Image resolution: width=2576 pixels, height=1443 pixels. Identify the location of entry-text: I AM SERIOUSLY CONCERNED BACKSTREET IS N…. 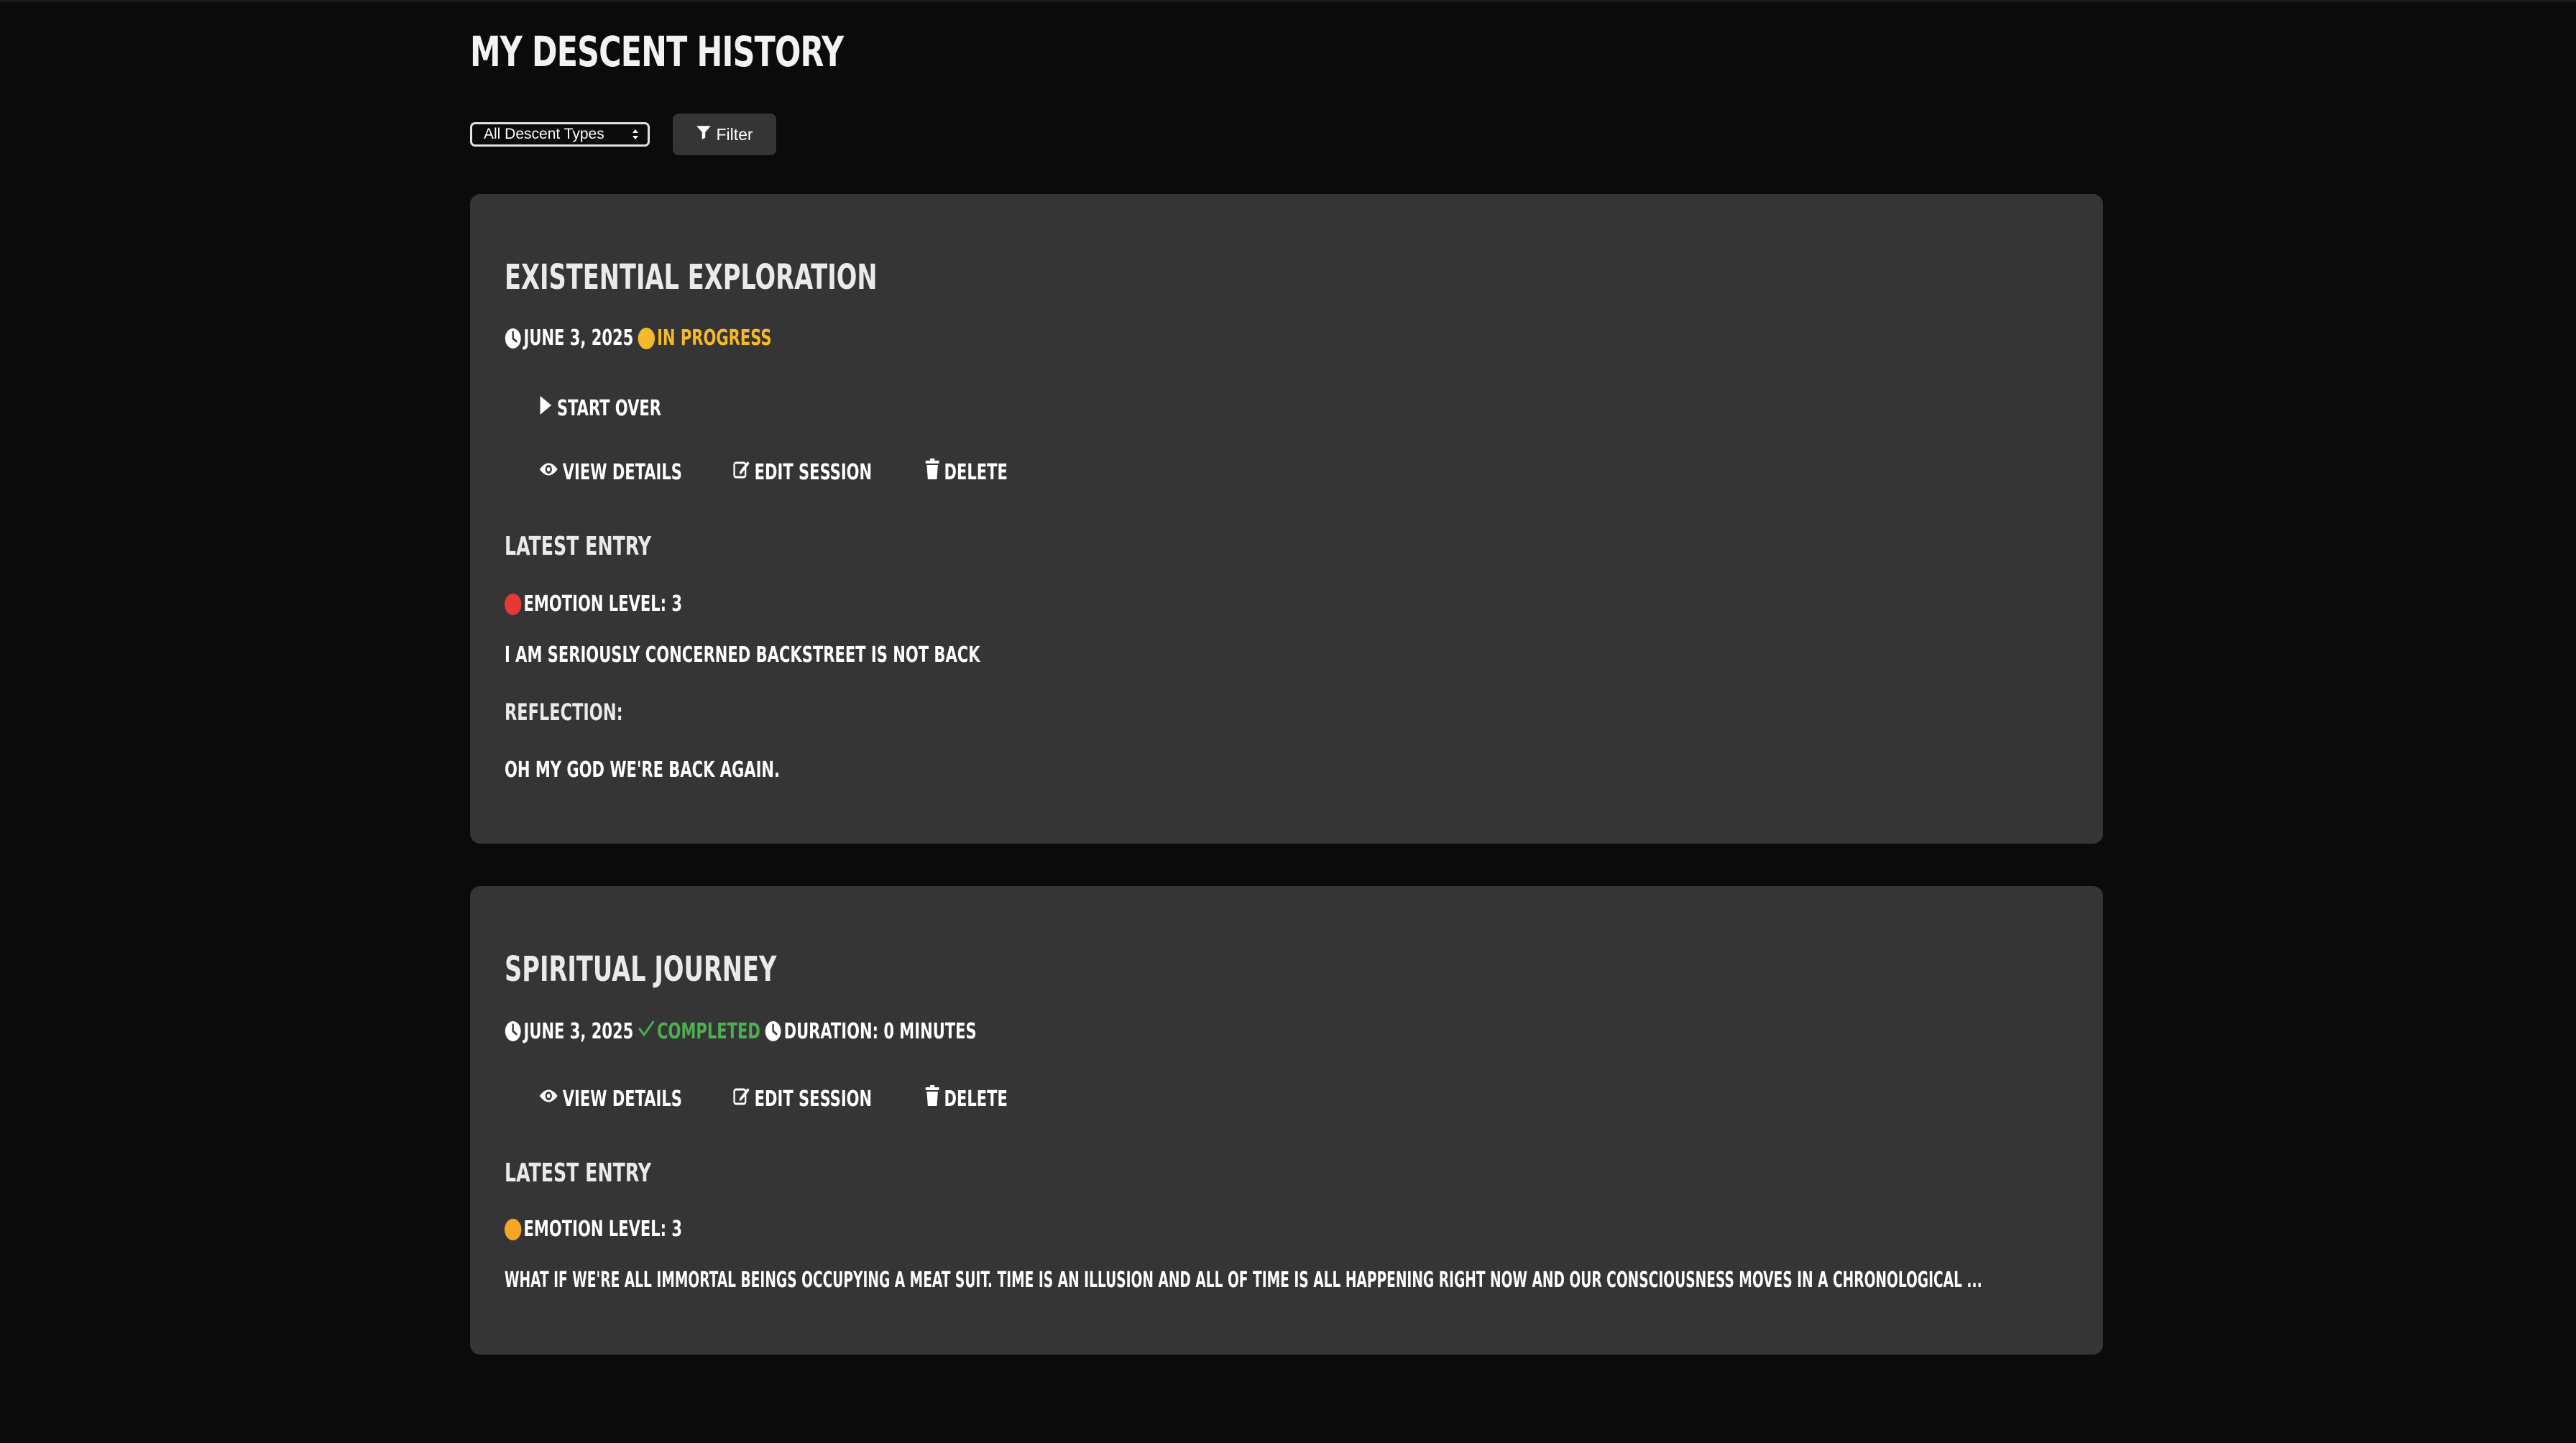
(742, 655).